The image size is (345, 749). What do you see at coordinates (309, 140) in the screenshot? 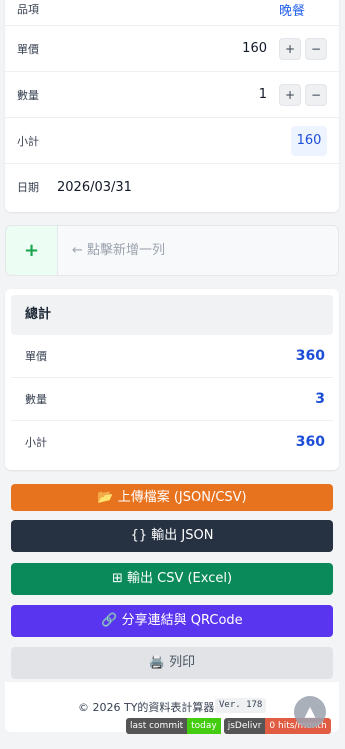
I see `item-subtotal-value: 160` at bounding box center [309, 140].